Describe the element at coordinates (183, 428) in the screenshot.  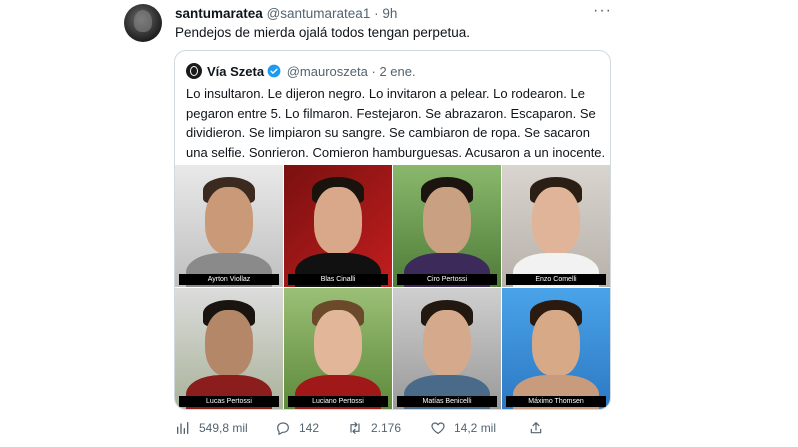
I see `analytics-icon` at that location.